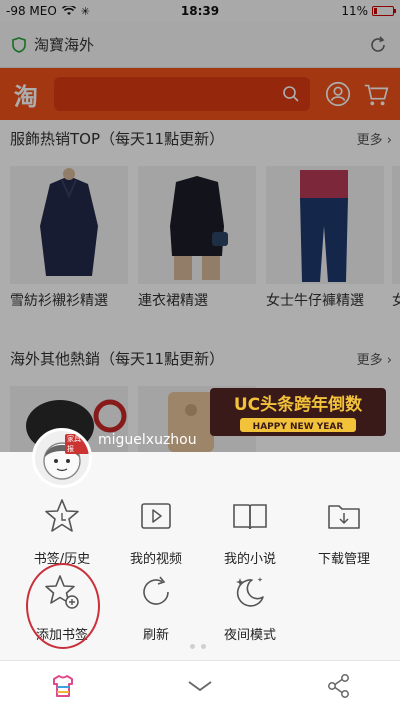 The height and width of the screenshot is (711, 400). What do you see at coordinates (344, 531) in the screenshot?
I see `download-manager-button: 下载管理` at bounding box center [344, 531].